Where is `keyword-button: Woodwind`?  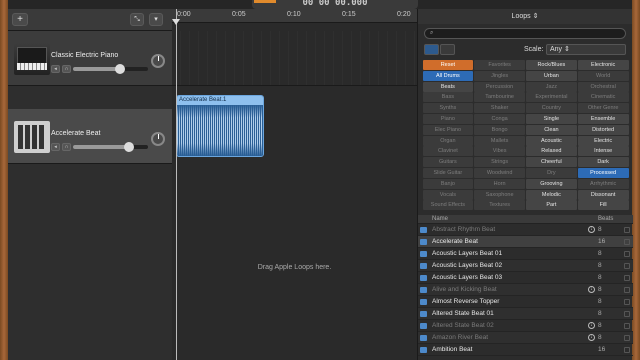 keyword-button: Woodwind is located at coordinates (499, 172).